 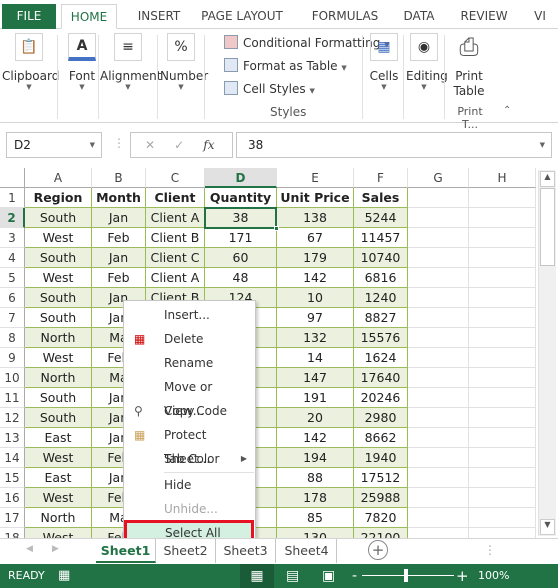 I want to click on alignment-group: ≡ Alignment ▼, so click(x=130, y=62).